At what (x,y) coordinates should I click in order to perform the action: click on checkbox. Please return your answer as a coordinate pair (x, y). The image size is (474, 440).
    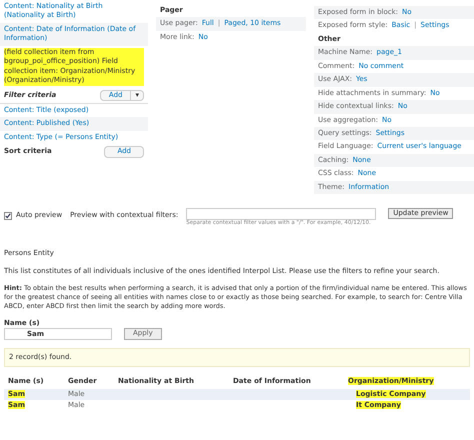
    Looking at the image, I should click on (8, 216).